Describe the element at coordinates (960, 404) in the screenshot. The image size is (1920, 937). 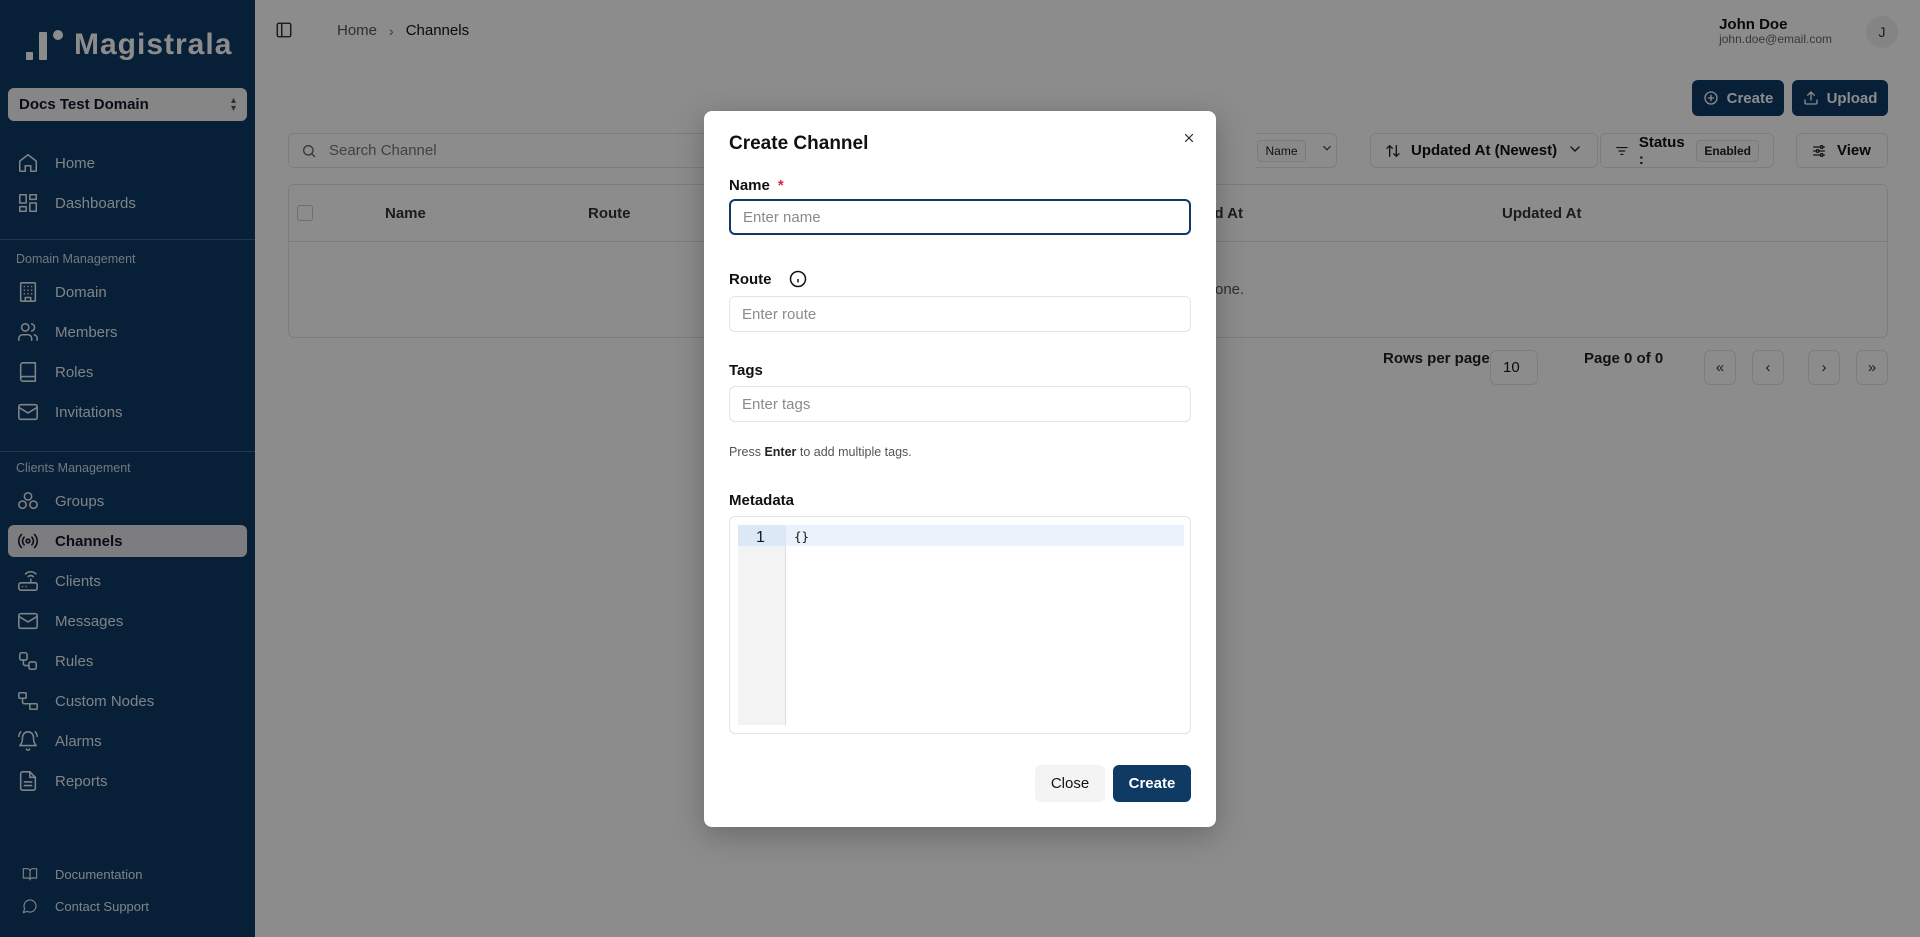
I see `tags-field` at that location.